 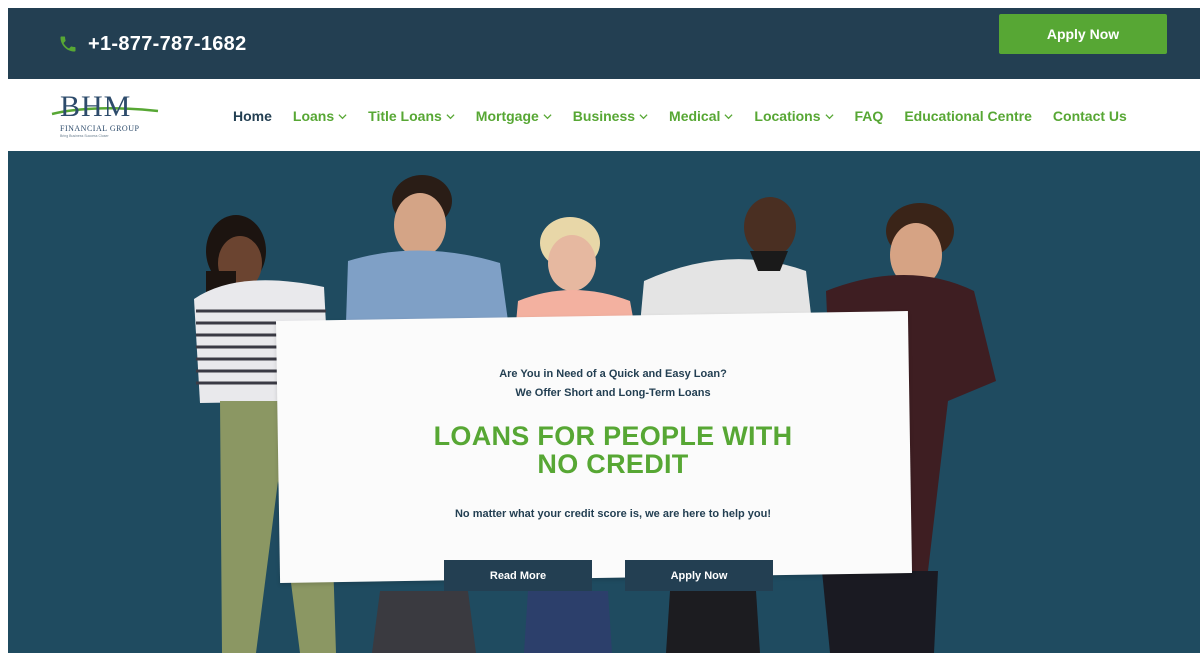 I want to click on nav-item-mortgage: Mortgage, so click(x=514, y=116).